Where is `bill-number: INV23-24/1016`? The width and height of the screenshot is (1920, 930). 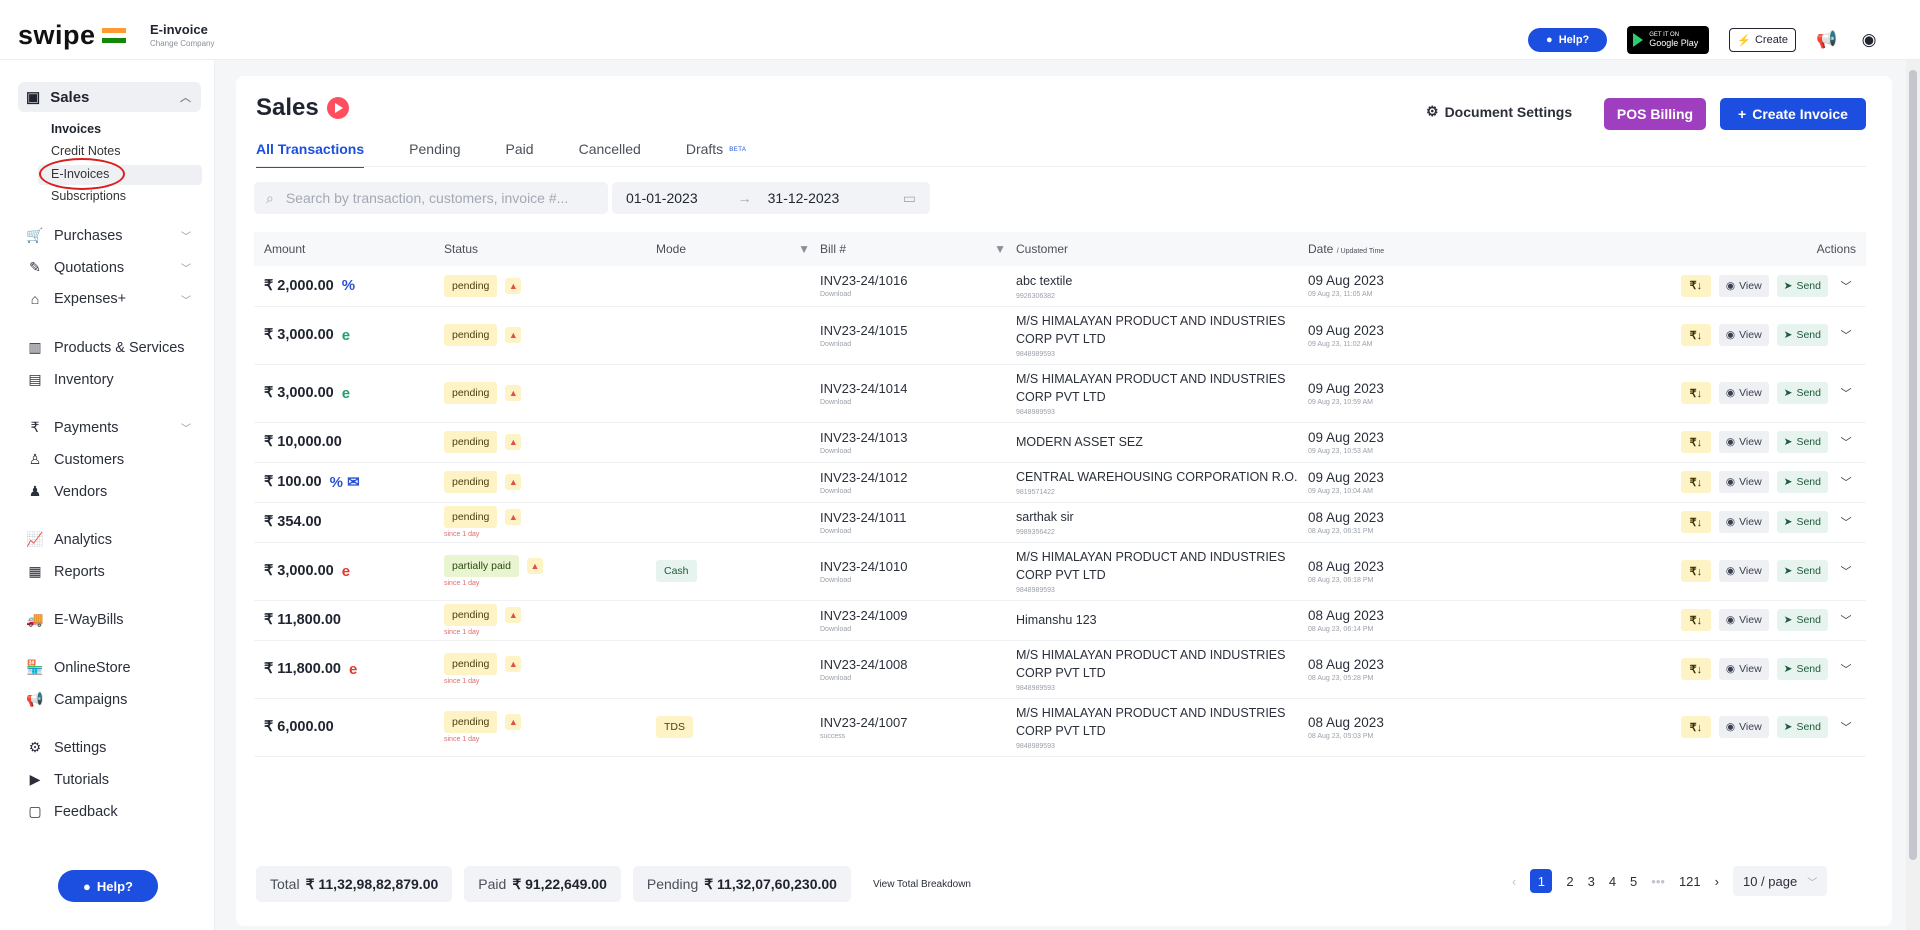
bill-number: INV23-24/1016 is located at coordinates (918, 280).